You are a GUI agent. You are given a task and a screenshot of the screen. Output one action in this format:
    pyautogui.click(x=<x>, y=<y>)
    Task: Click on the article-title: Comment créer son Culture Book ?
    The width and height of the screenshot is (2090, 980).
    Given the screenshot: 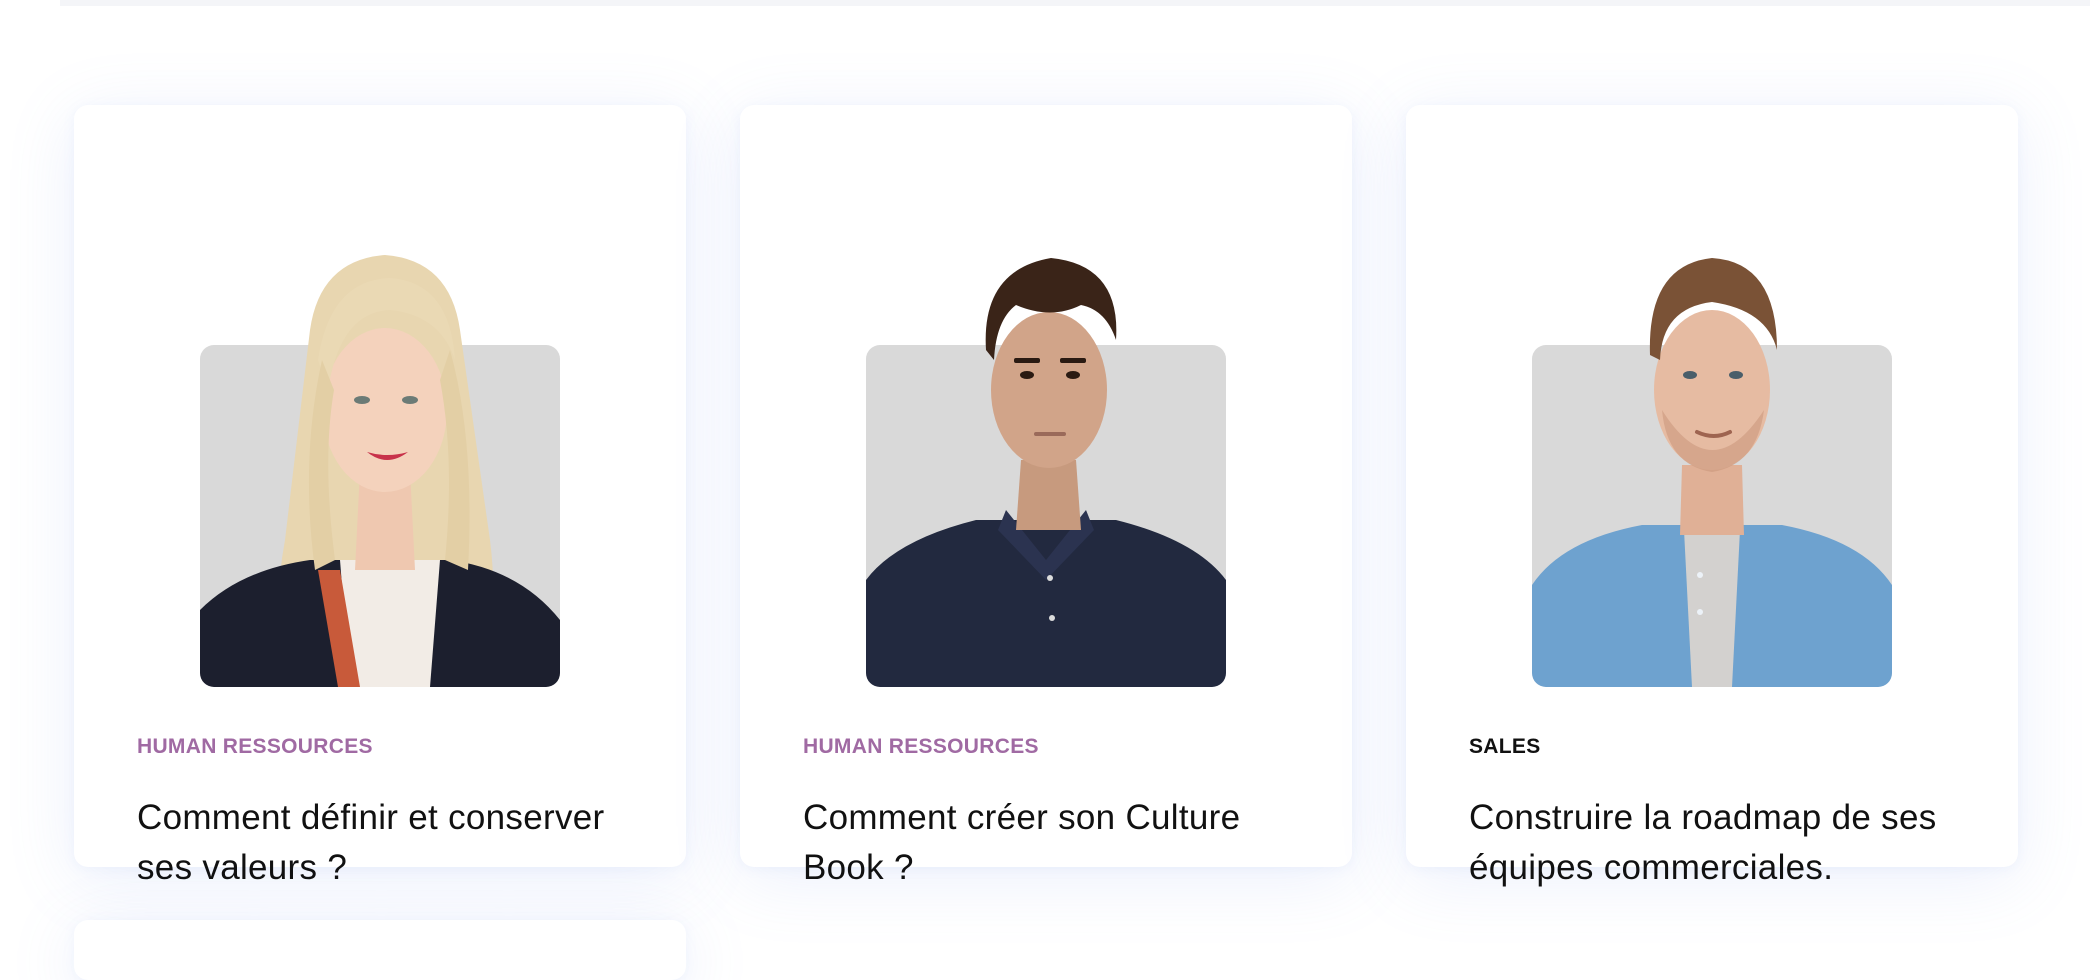 What is the action you would take?
    pyautogui.click(x=1053, y=843)
    